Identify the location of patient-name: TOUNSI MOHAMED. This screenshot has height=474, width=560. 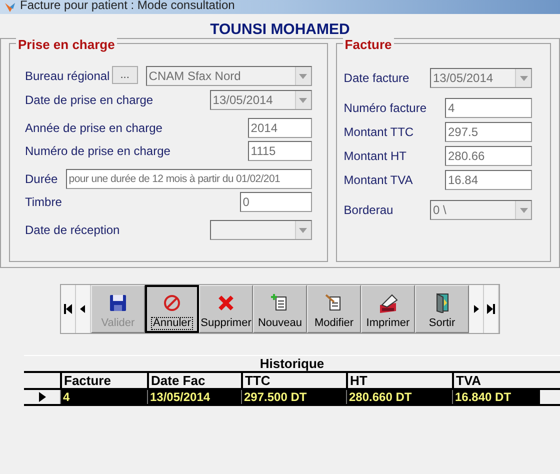
(280, 29).